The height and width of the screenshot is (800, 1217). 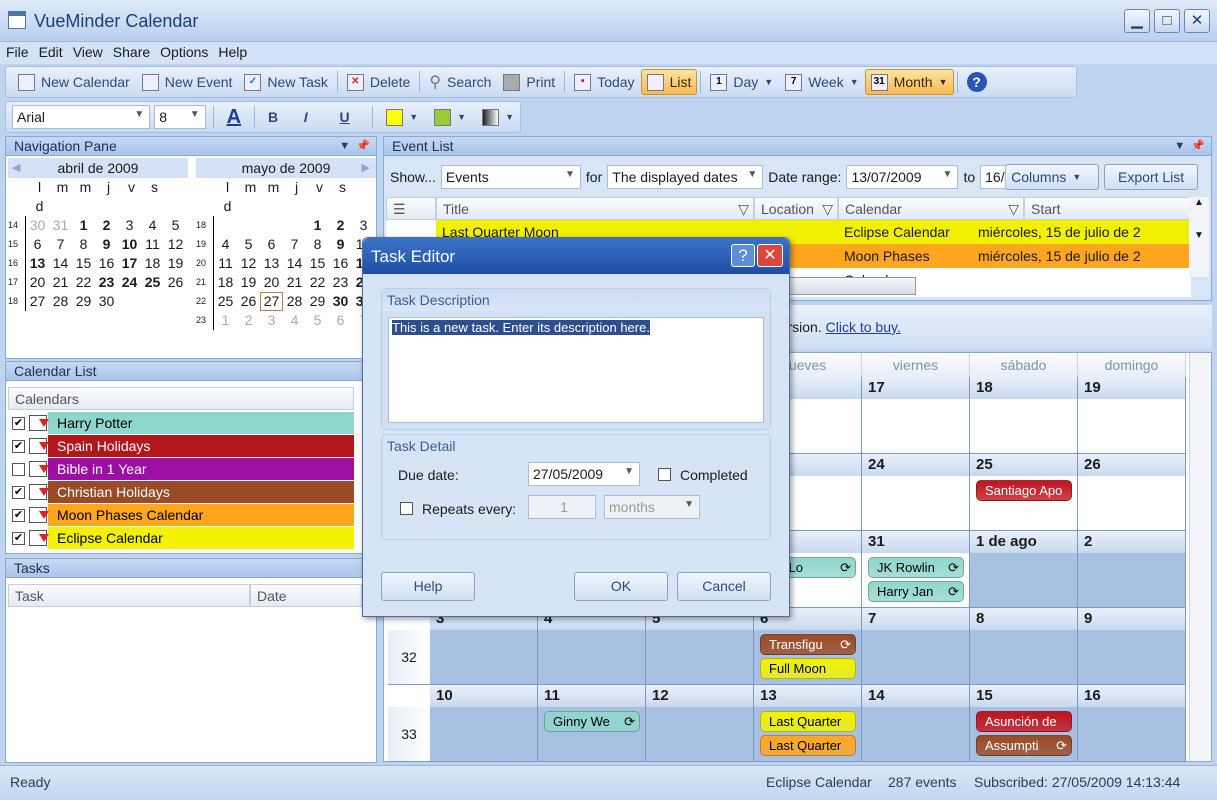 I want to click on calendar-event: Asunción de, so click(x=1024, y=721).